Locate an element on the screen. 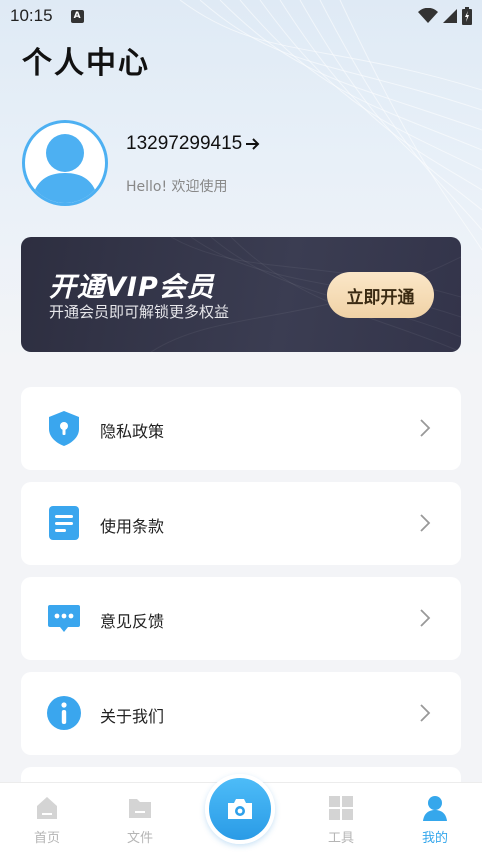  signal-icon is located at coordinates (450, 16).